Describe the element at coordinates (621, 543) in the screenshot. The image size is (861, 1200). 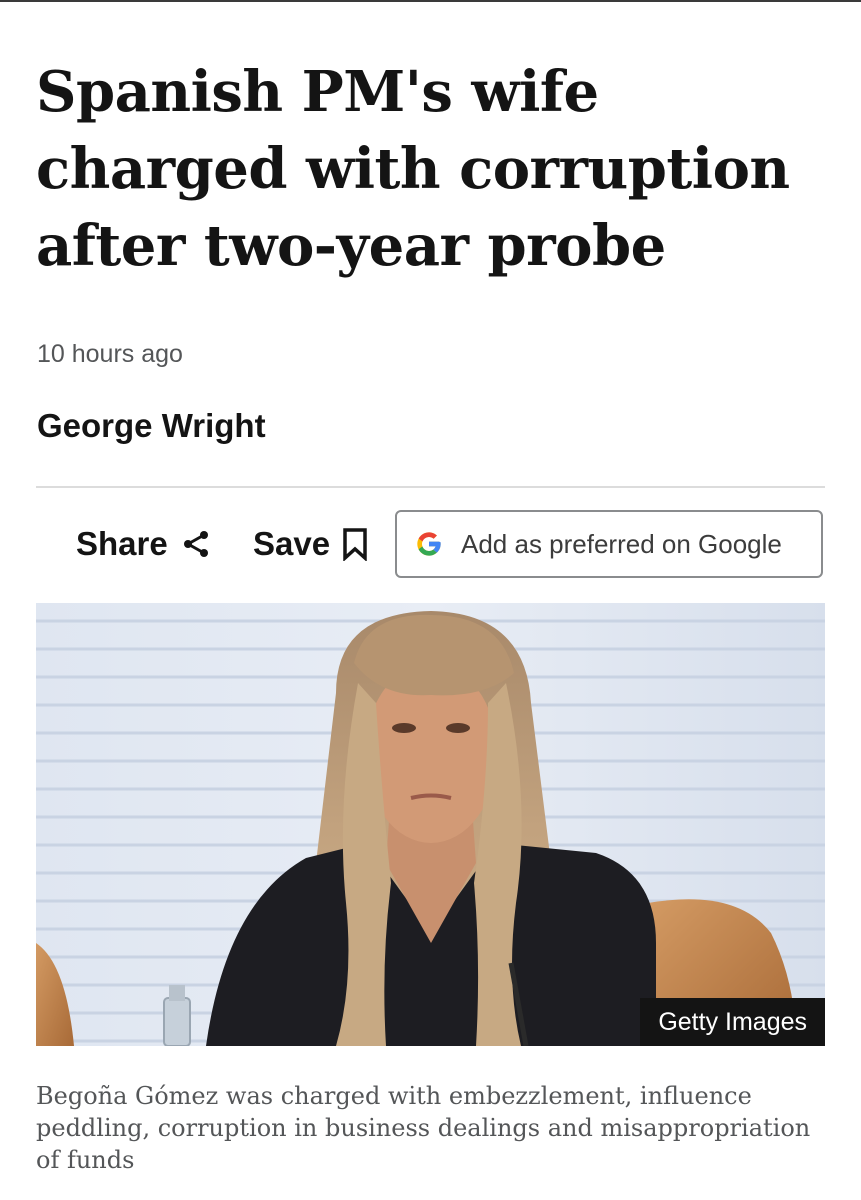
I see `google-button-label: Add as preferred on Google` at that location.